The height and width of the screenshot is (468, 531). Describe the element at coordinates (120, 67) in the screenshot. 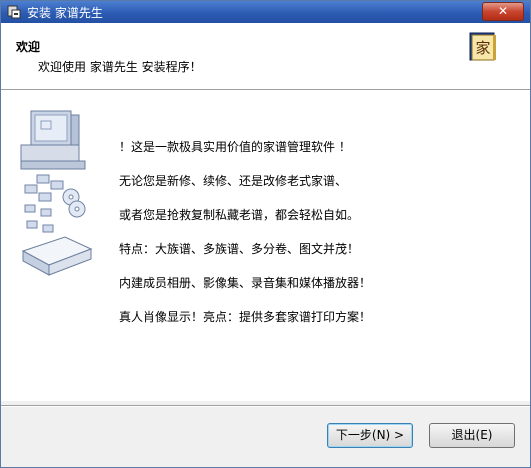

I see `header-subtitle: 欢迎使用 家谱先生 安装程序！` at that location.